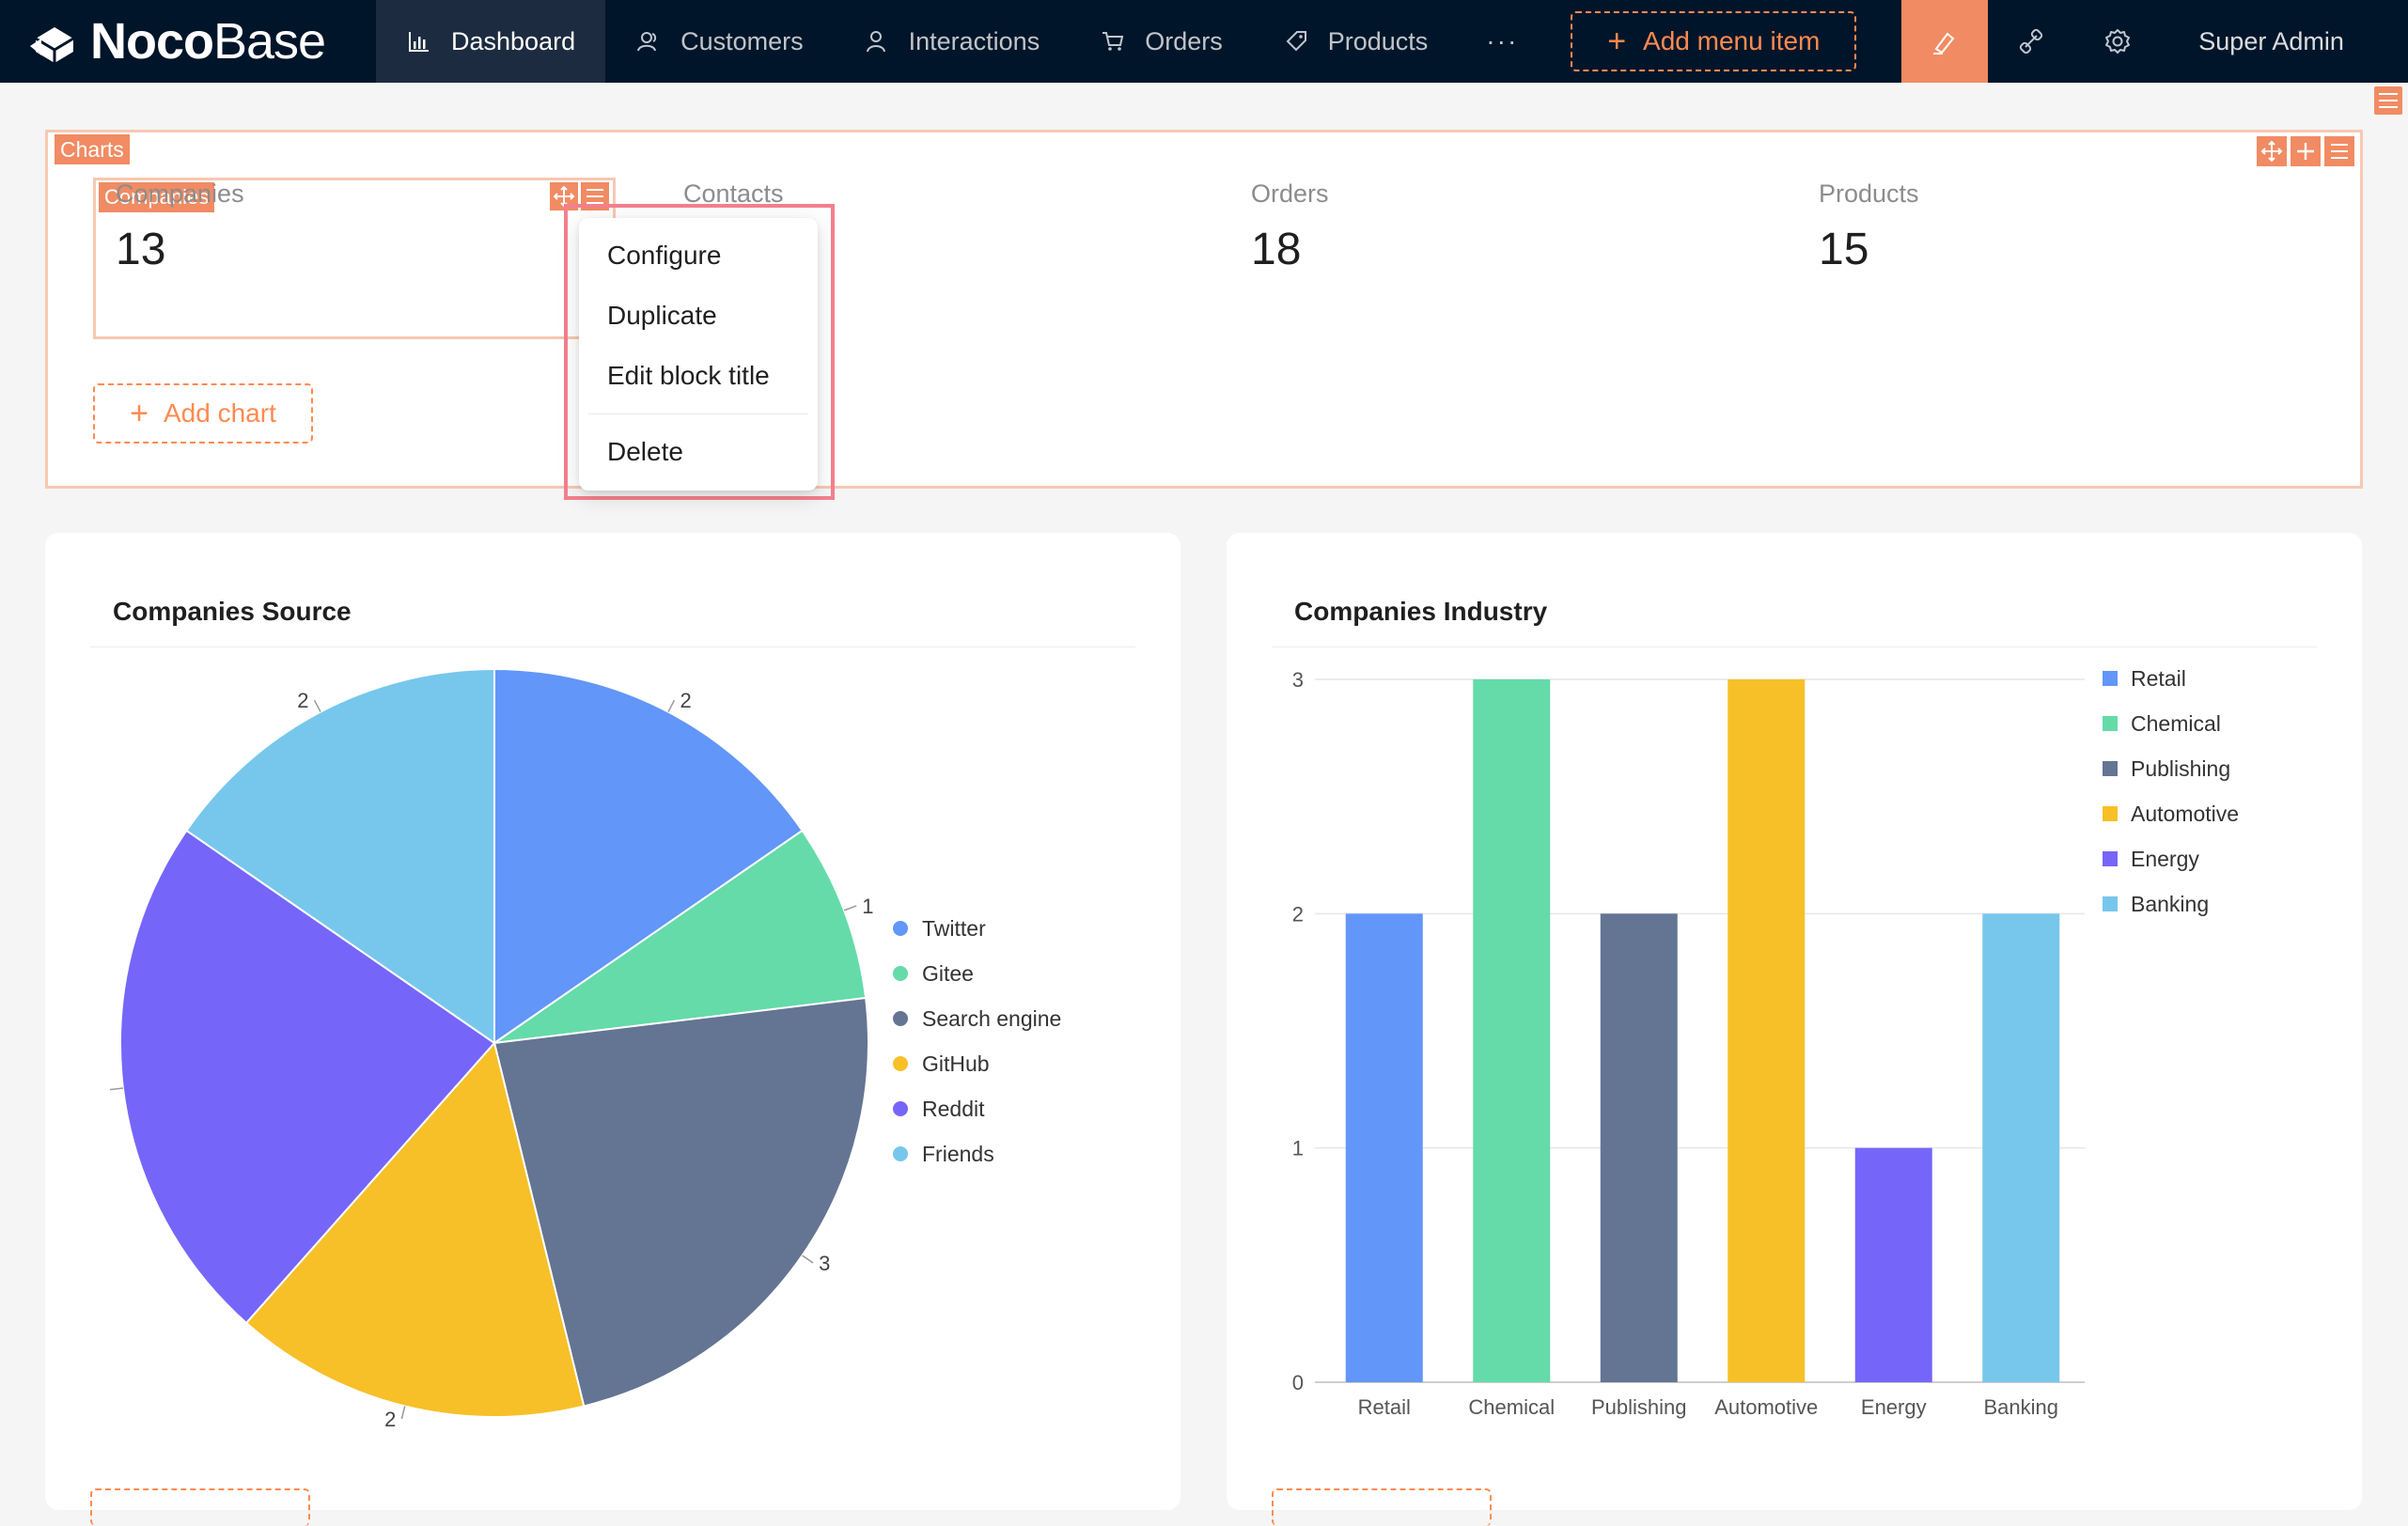 Image resolution: width=2408 pixels, height=1526 pixels. What do you see at coordinates (824, 1263) in the screenshot?
I see `pie-data-label: 3` at bounding box center [824, 1263].